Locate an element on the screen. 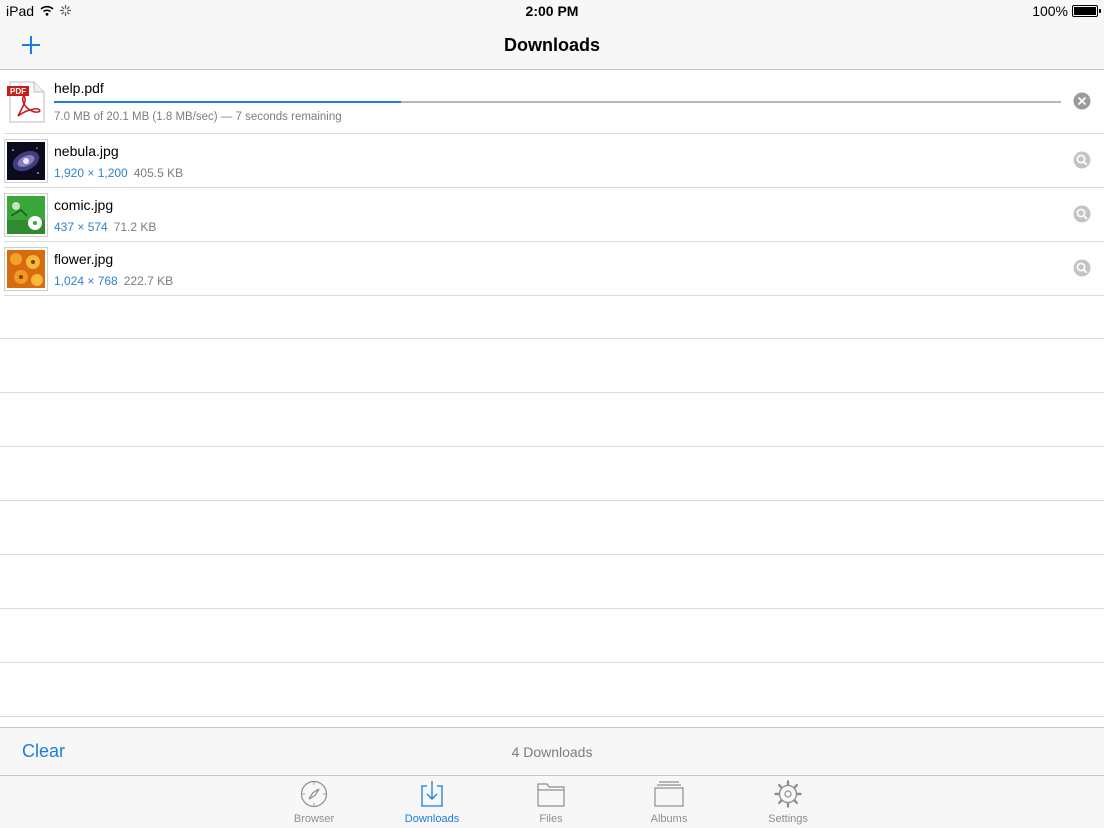 This screenshot has height=828, width=1104. tab-files: Files is located at coordinates (551, 804).